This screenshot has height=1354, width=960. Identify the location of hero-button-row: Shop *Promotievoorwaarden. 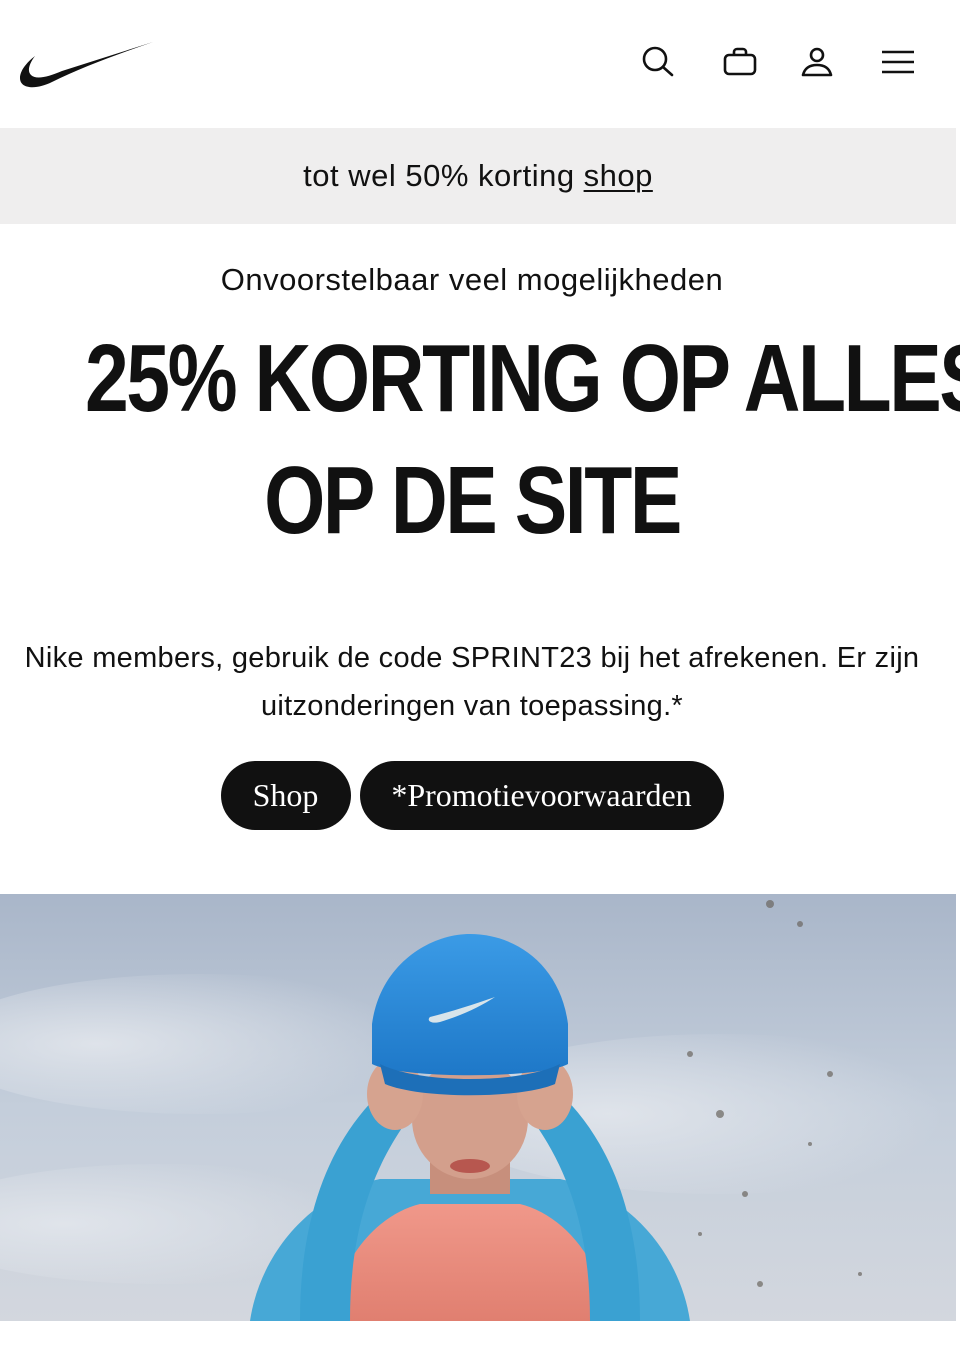
(472, 795).